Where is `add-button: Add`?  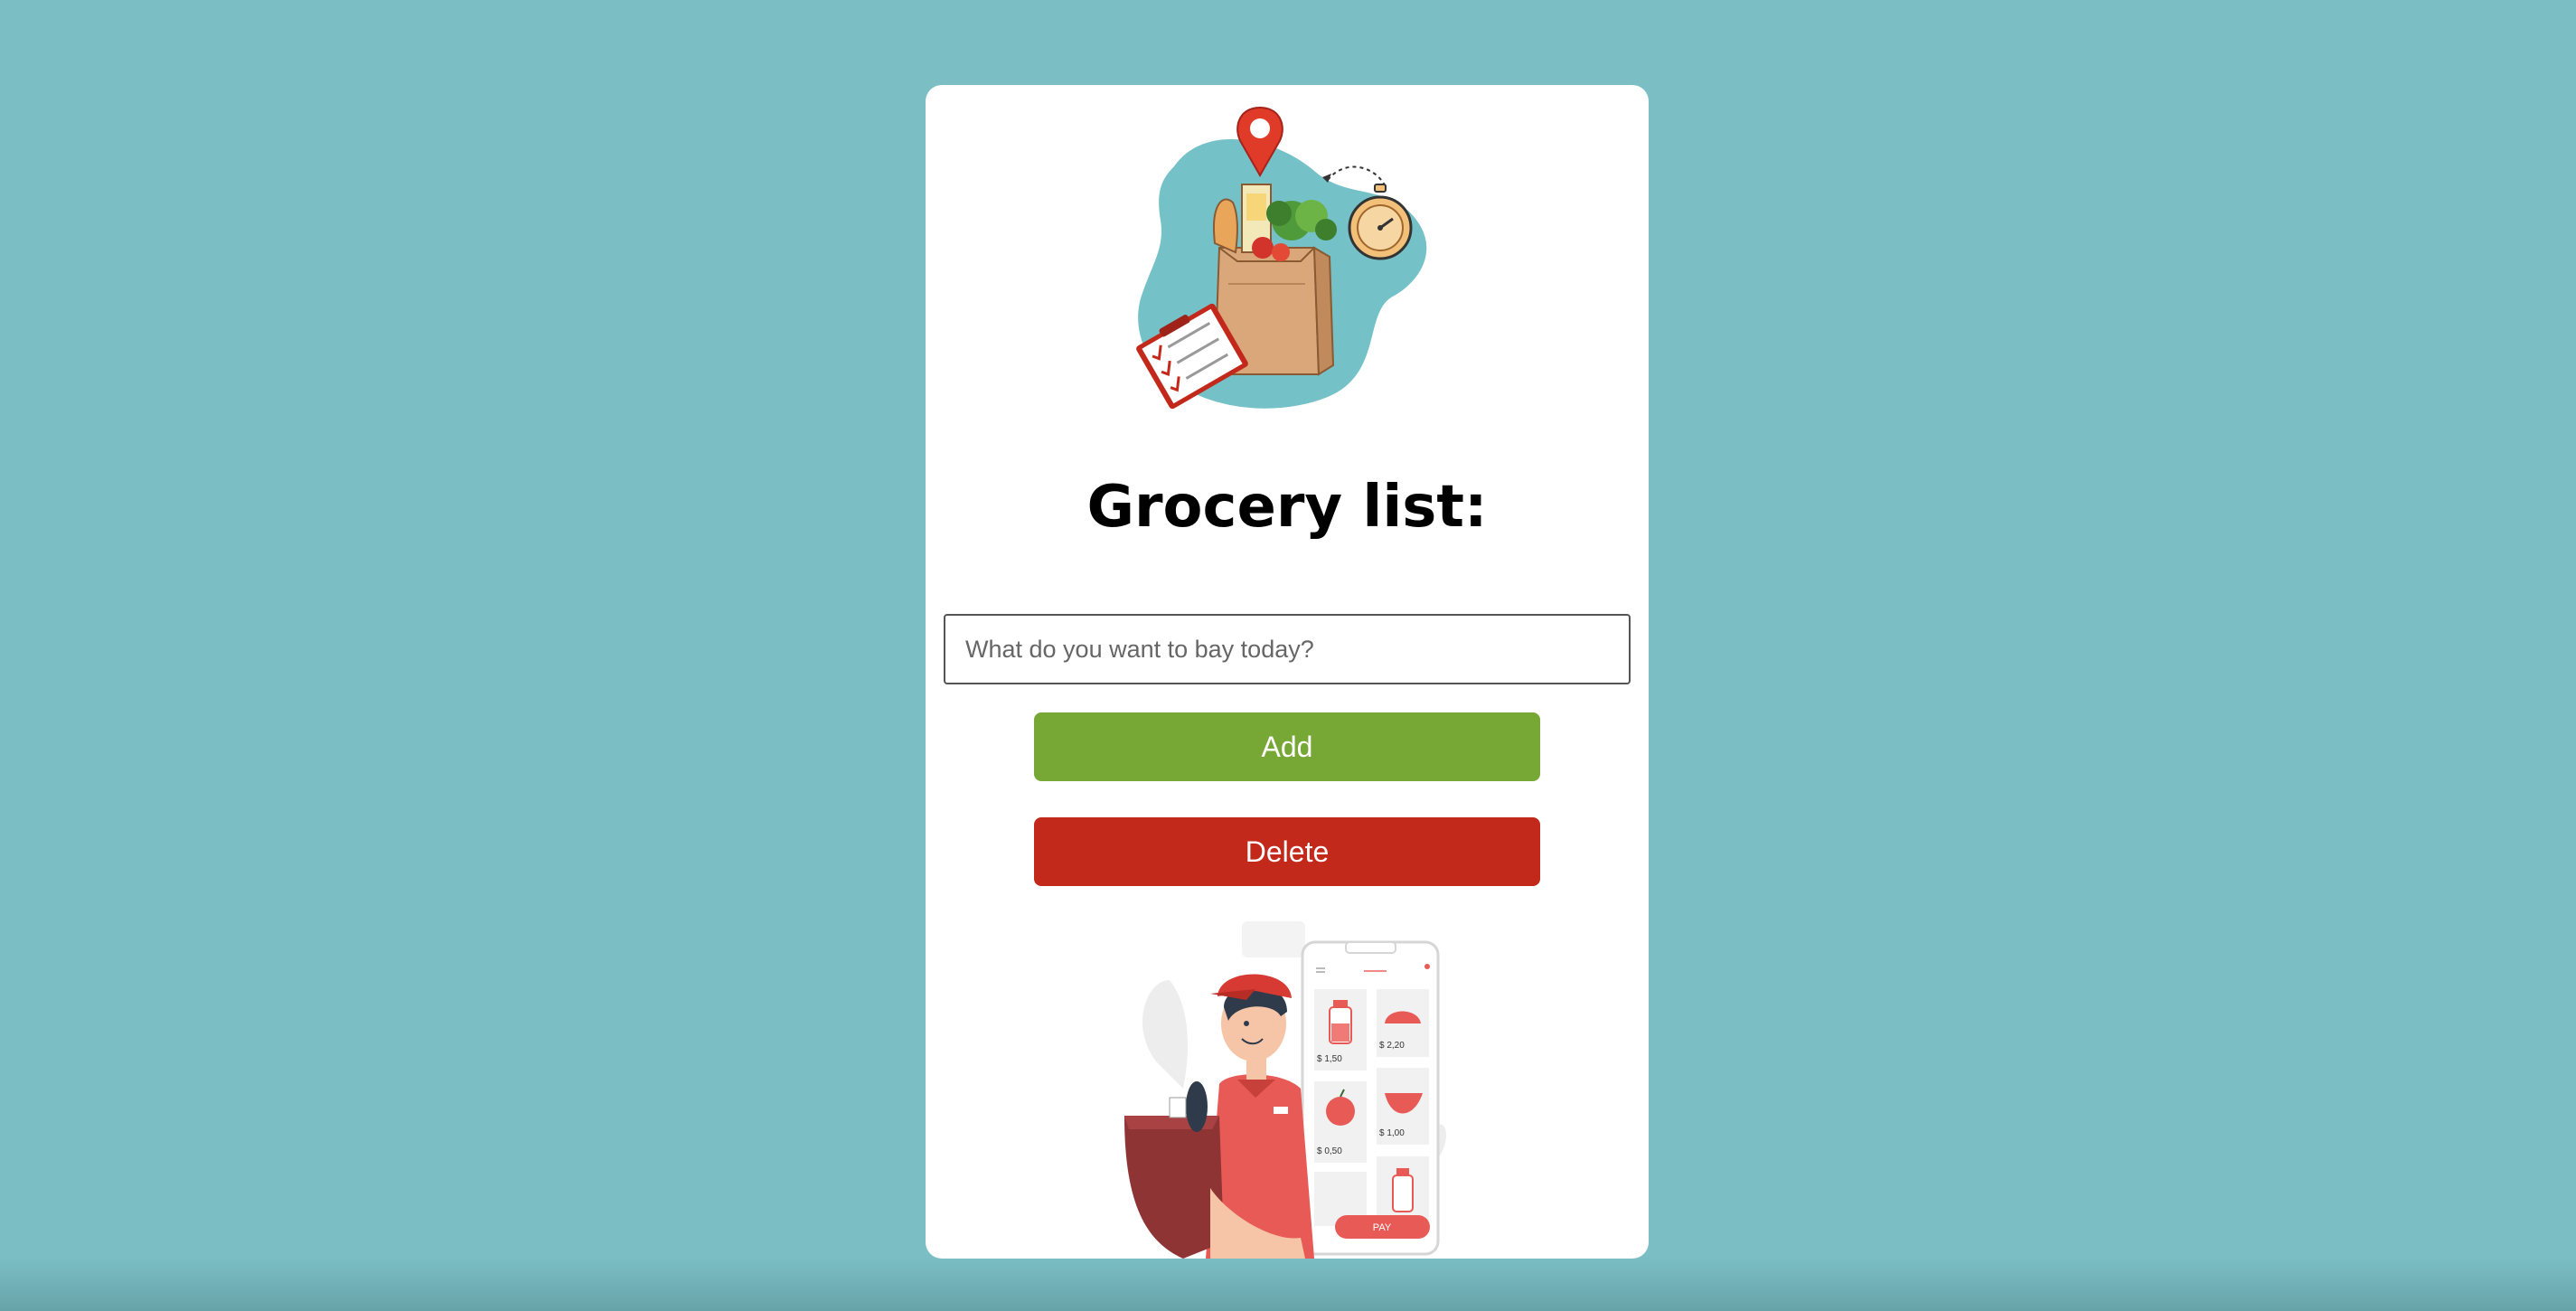
add-button: Add is located at coordinates (1287, 746).